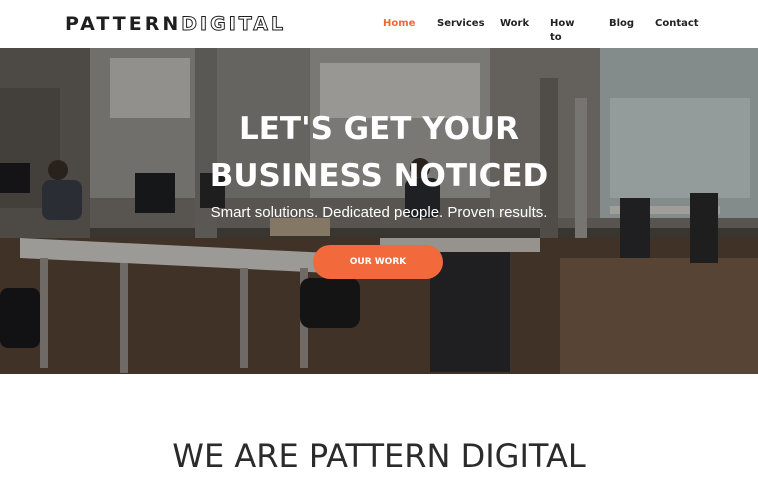 Image resolution: width=758 pixels, height=503 pixels. Describe the element at coordinates (123, 24) in the screenshot. I see `logo-part-pattern: PATTERN` at that location.